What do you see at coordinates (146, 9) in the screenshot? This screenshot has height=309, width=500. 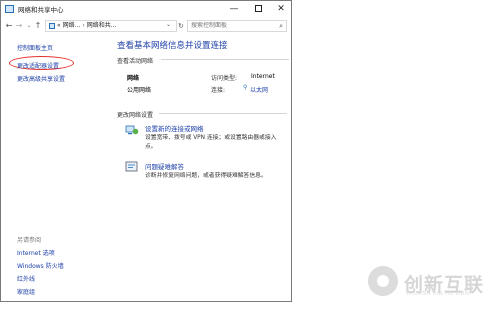 I see `title-bar: 网络和共享中心 — ✕` at bounding box center [146, 9].